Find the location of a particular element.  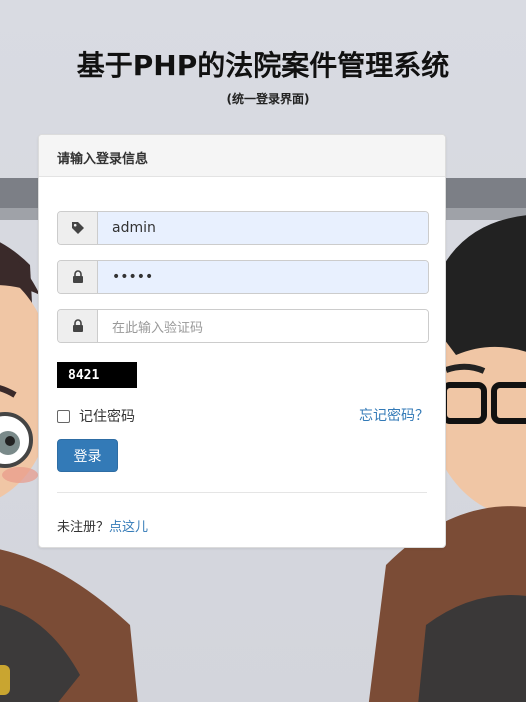

remember-password: 记住密码 is located at coordinates (96, 416).